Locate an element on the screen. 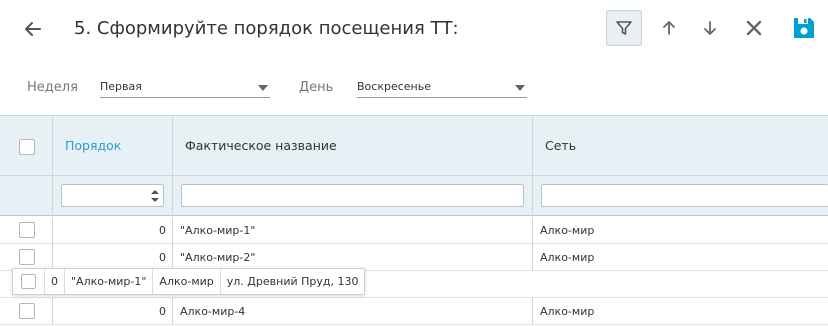  week-select-value: Первая is located at coordinates (121, 86).